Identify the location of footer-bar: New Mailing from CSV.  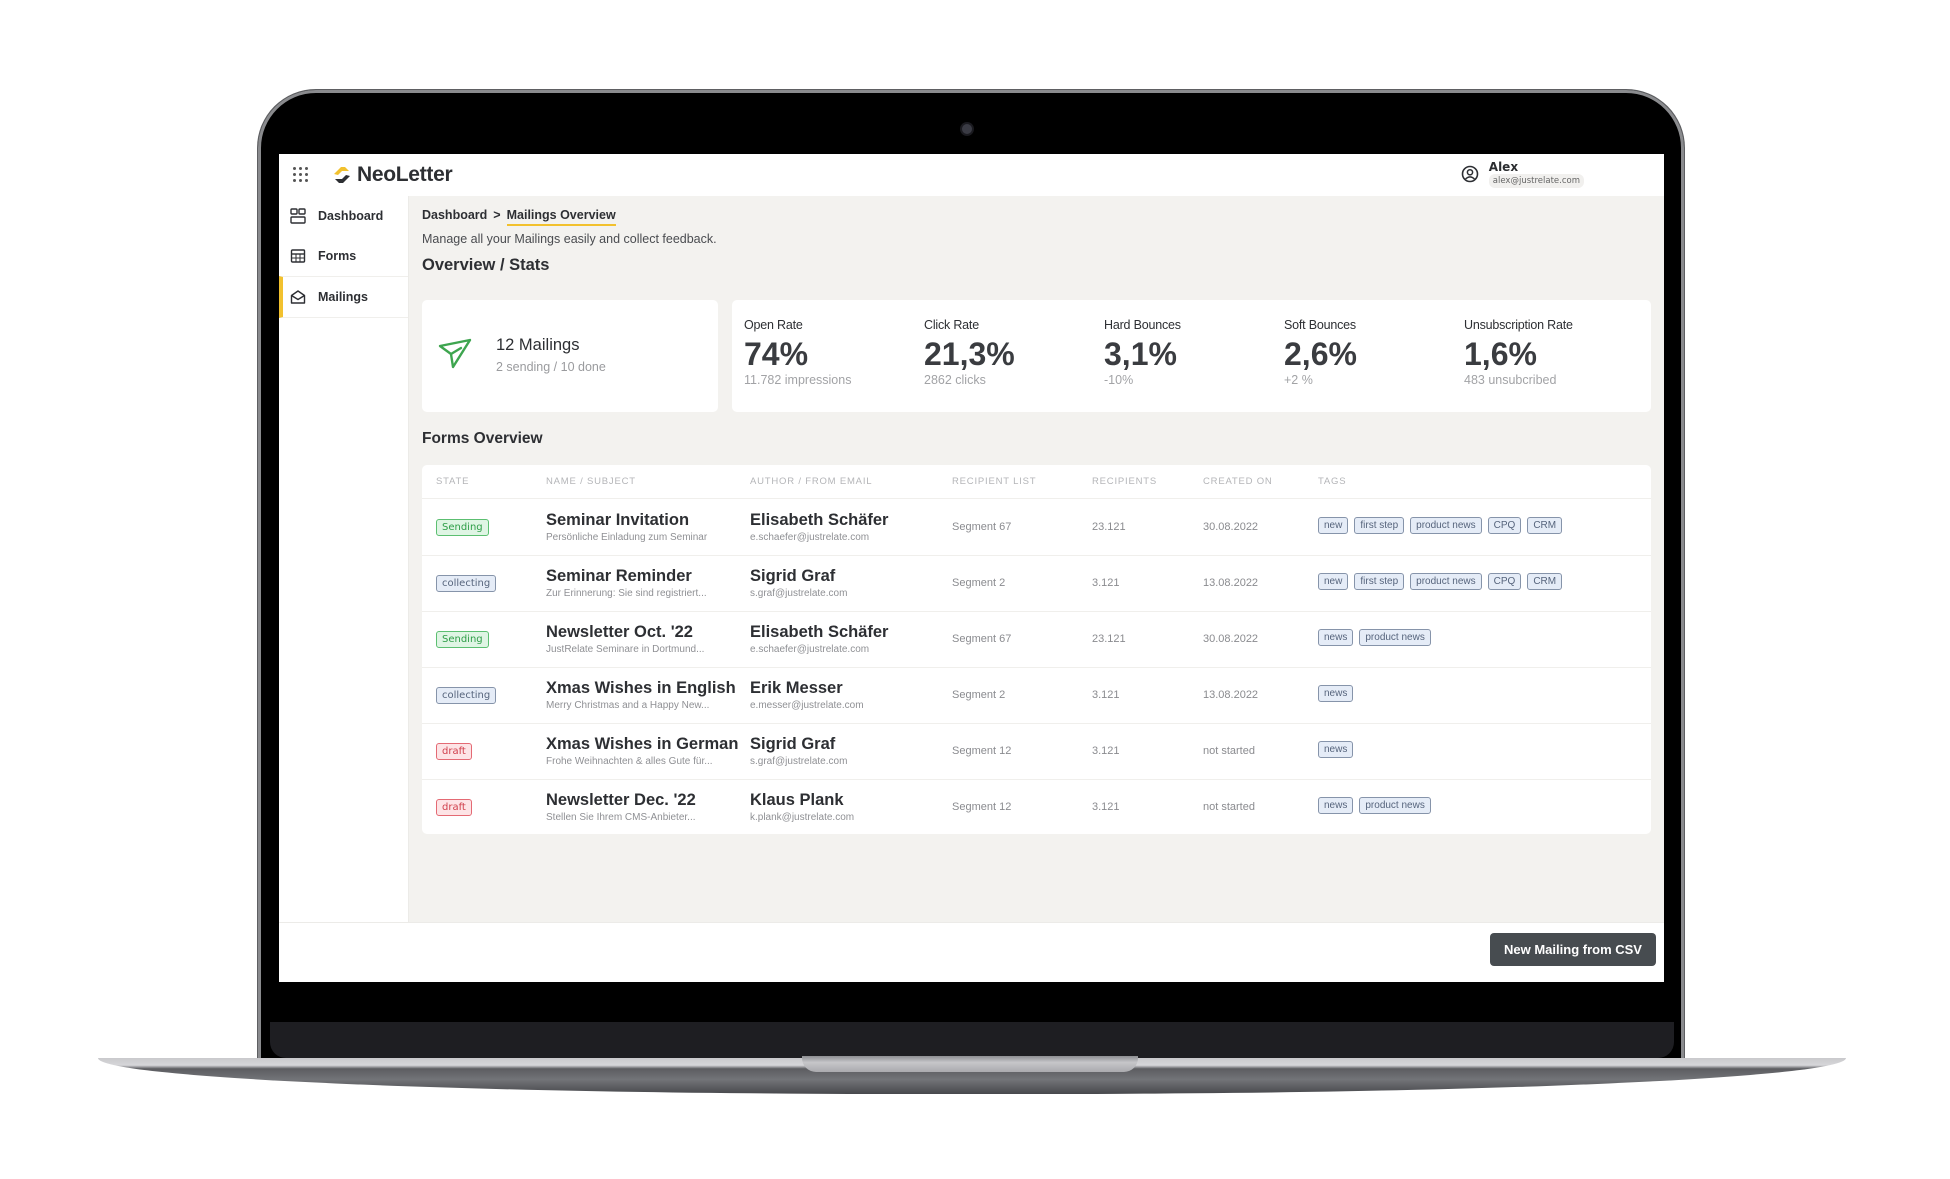
(971, 952).